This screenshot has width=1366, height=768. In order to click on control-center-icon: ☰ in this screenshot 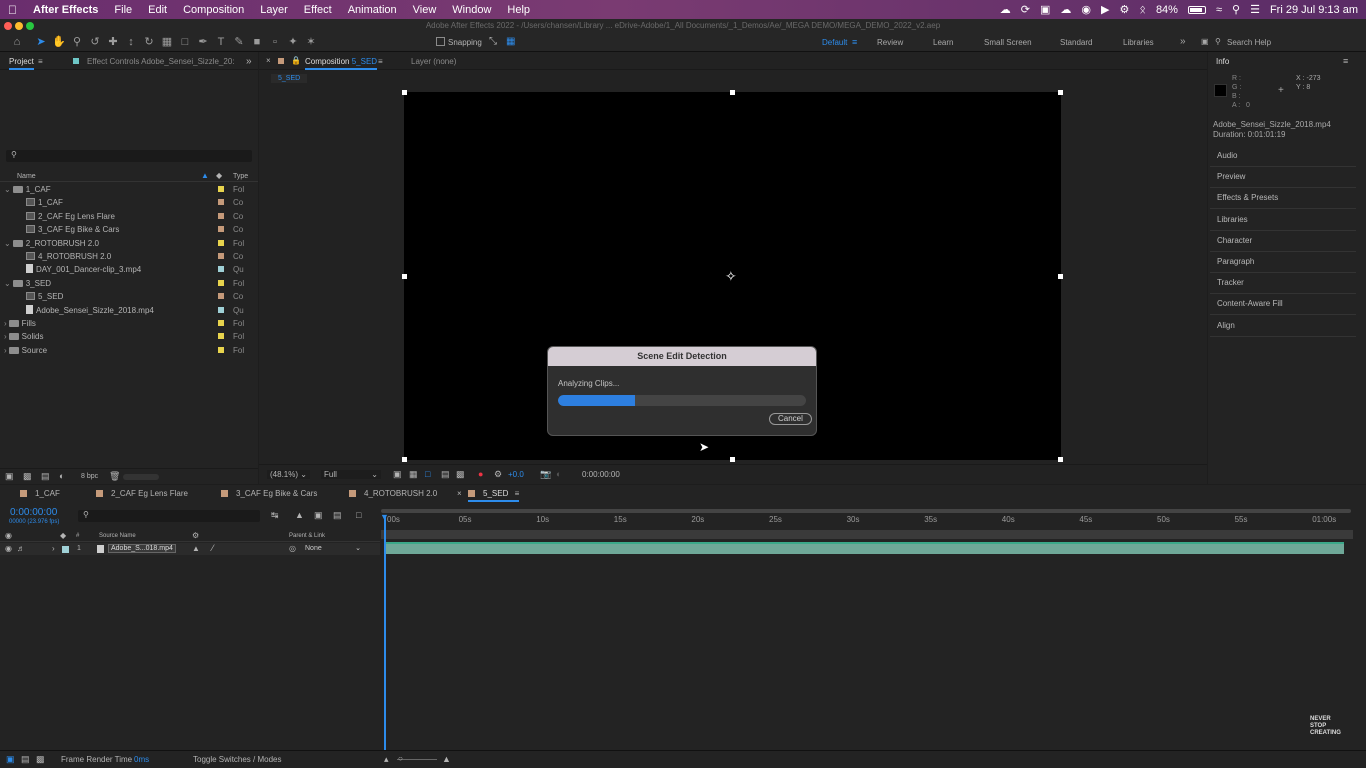, I will do `click(1255, 9)`.